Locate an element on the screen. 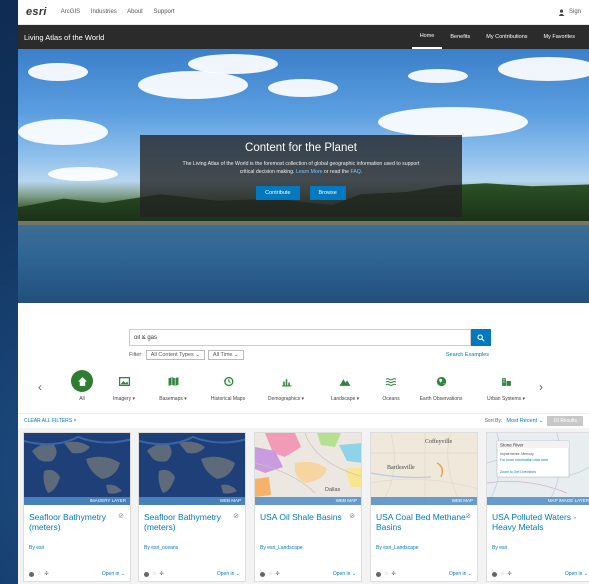  nav-home: Home is located at coordinates (427, 37).